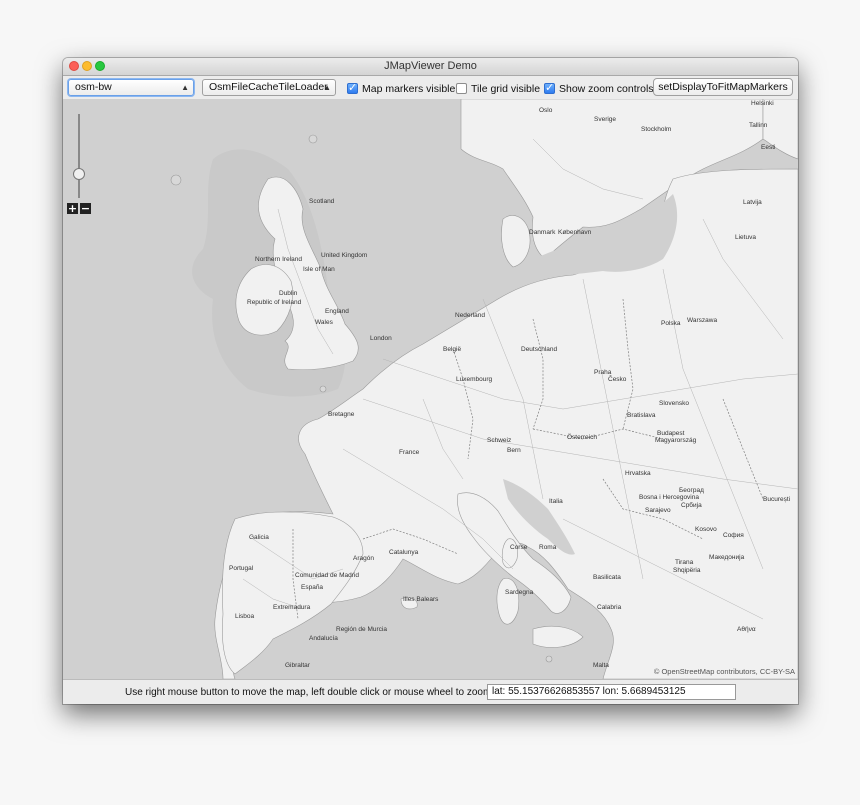 Image resolution: width=860 pixels, height=805 pixels. Describe the element at coordinates (274, 302) in the screenshot. I see `label-ireland: Republic of Ireland` at that location.